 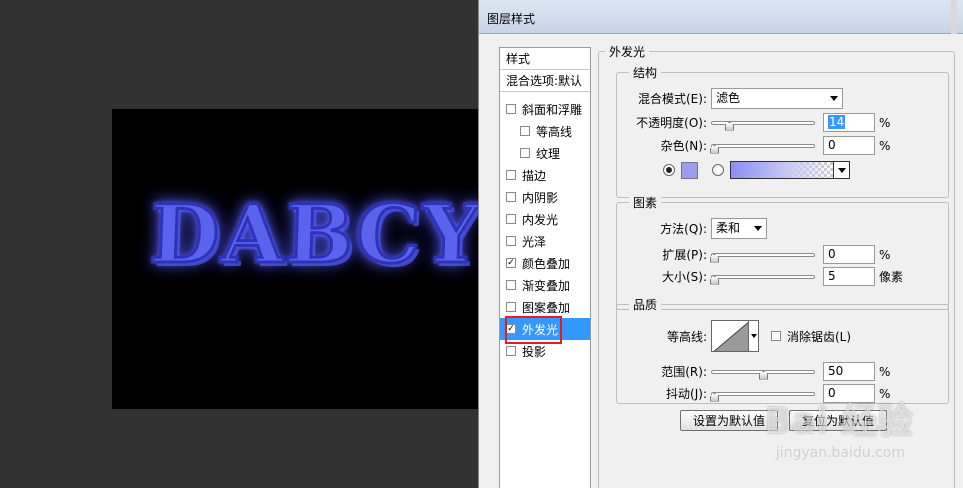 I want to click on contour-label: 等高线:, so click(x=686, y=336).